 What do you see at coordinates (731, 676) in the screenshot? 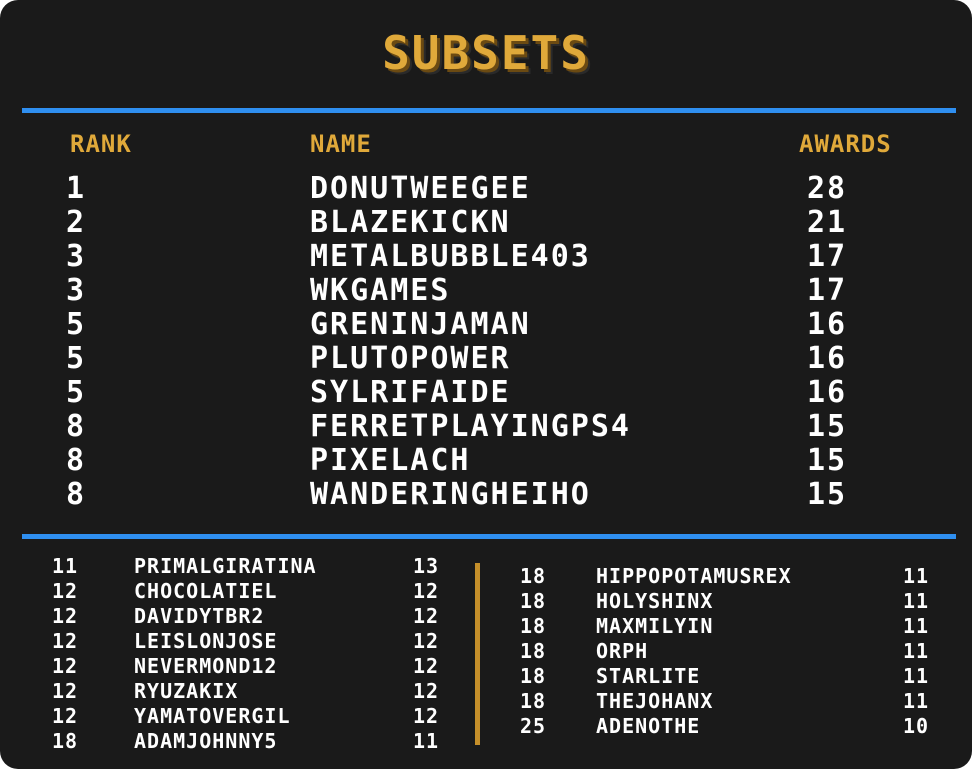
I see `leaderboard-row: 18 STARLITE 11` at bounding box center [731, 676].